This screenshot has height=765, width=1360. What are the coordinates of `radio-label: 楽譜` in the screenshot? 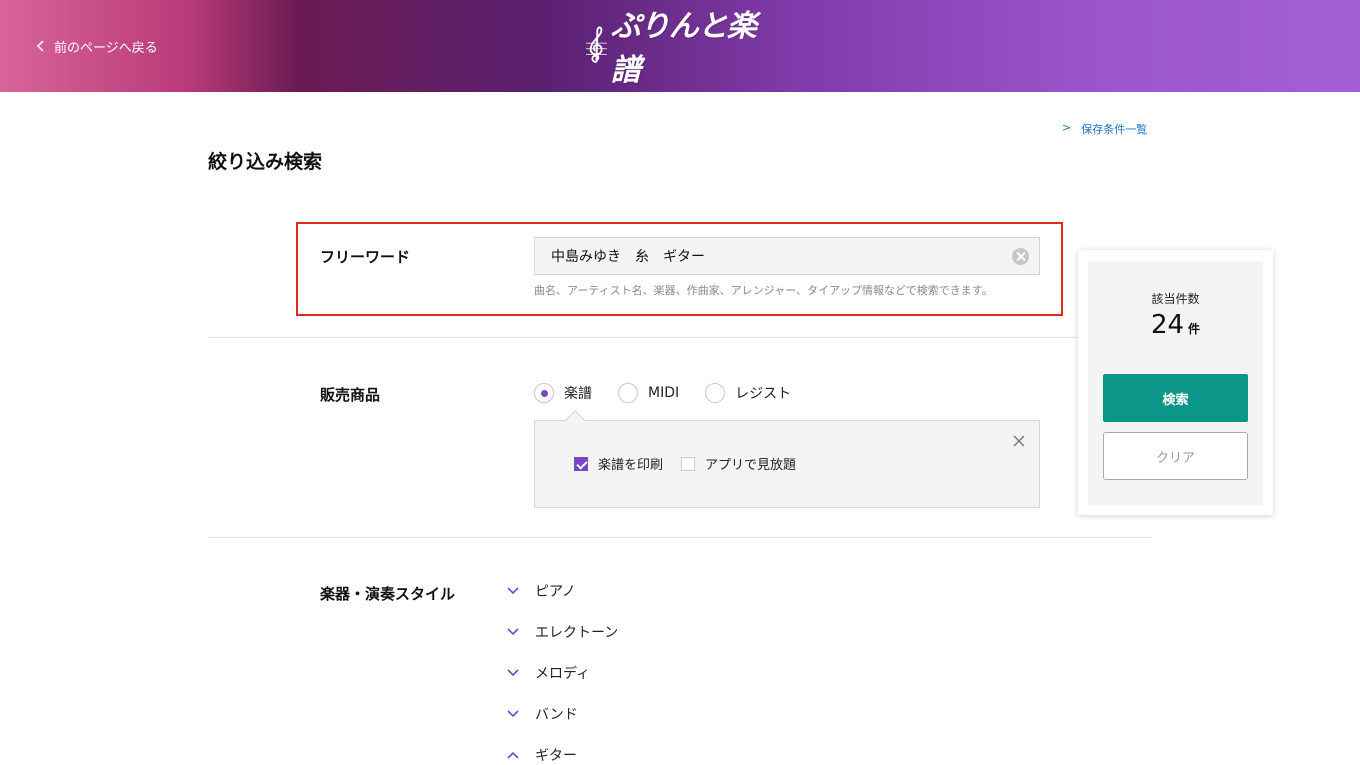 It's located at (578, 394).